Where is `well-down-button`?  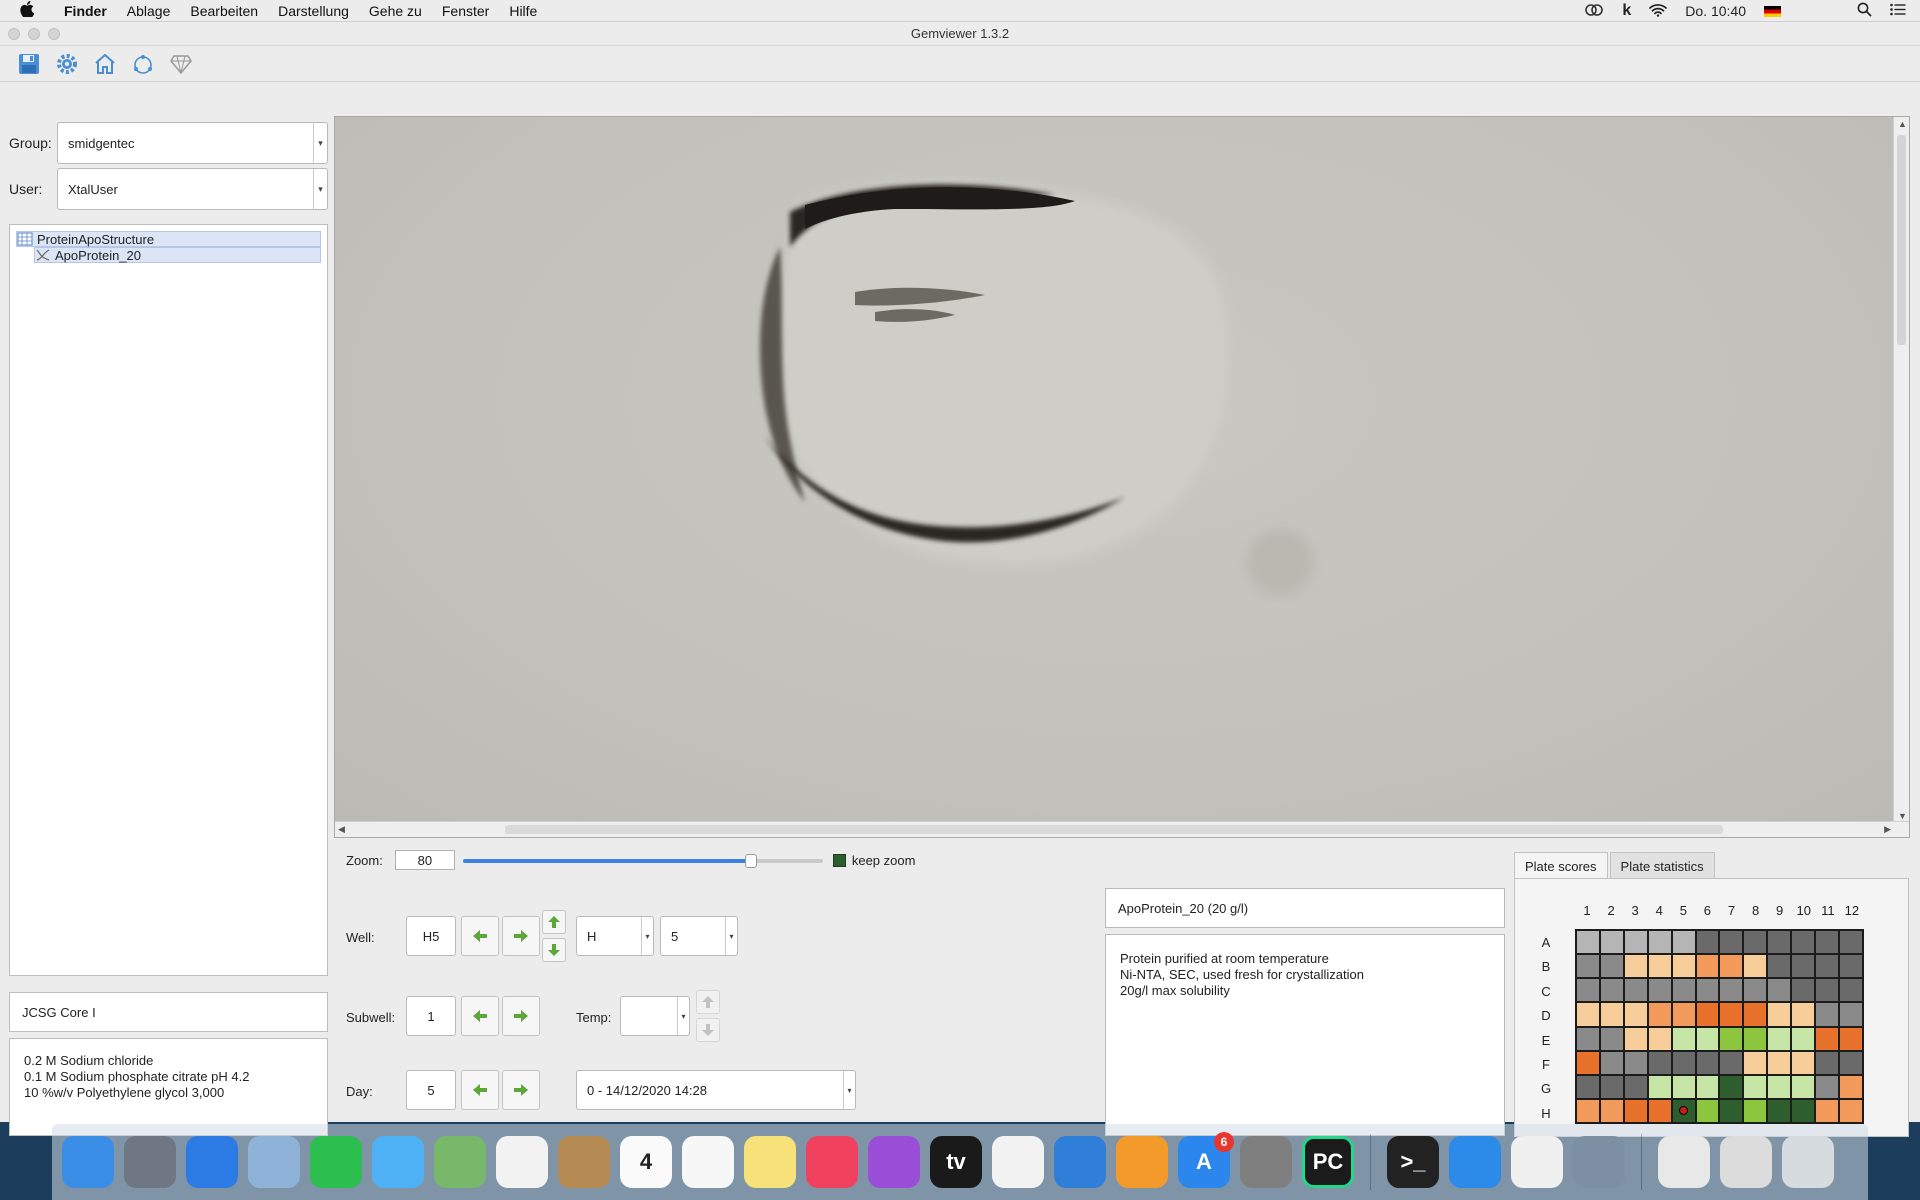 well-down-button is located at coordinates (554, 950).